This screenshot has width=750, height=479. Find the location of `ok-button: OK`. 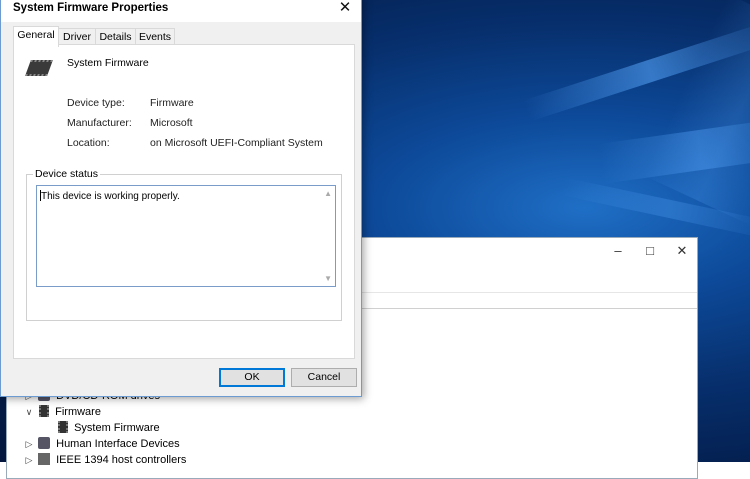

ok-button: OK is located at coordinates (252, 377).